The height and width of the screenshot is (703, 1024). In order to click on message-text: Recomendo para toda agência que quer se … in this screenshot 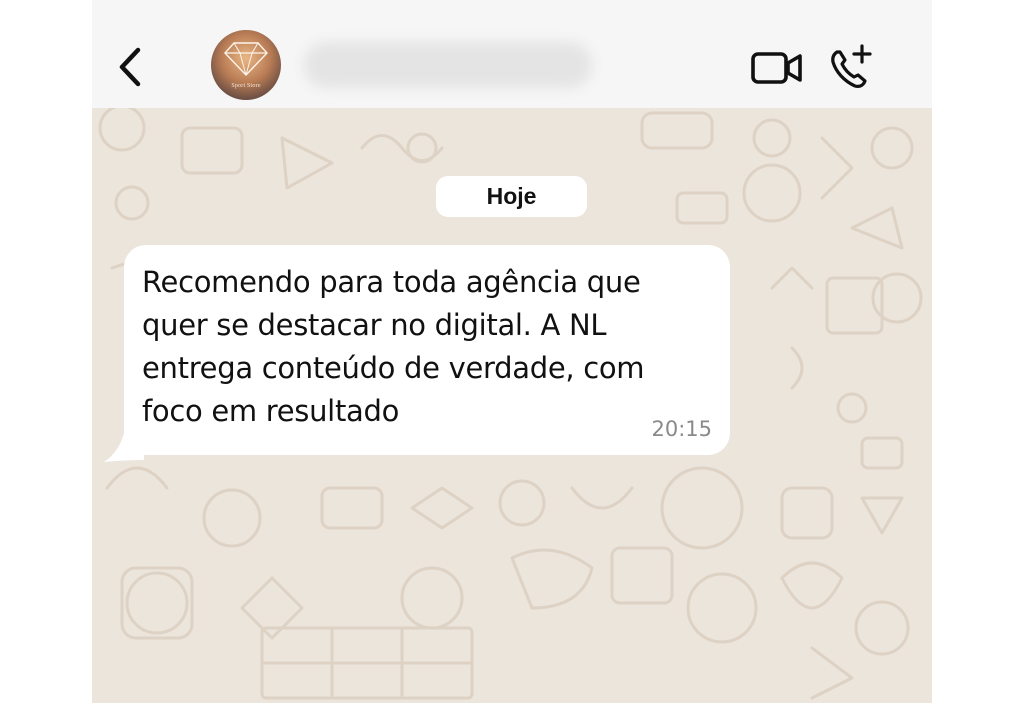, I will do `click(393, 346)`.